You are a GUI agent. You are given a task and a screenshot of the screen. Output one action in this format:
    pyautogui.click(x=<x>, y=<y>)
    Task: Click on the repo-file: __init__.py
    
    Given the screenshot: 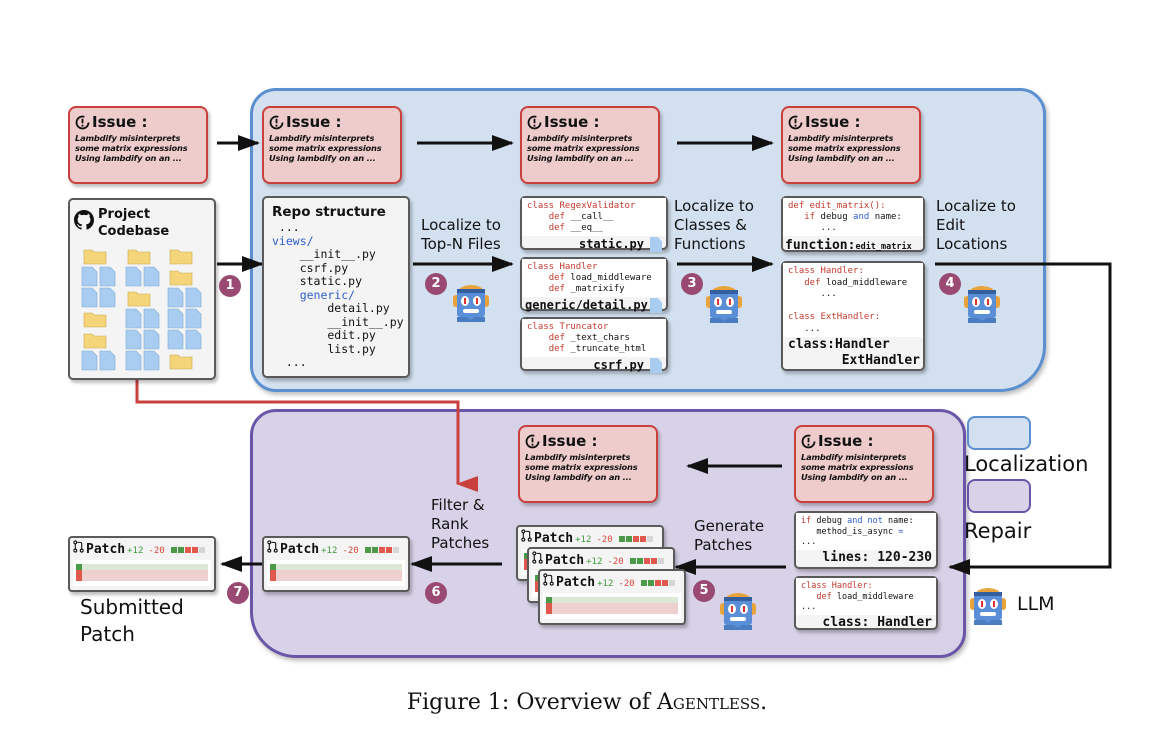 What is the action you would take?
    pyautogui.click(x=324, y=254)
    